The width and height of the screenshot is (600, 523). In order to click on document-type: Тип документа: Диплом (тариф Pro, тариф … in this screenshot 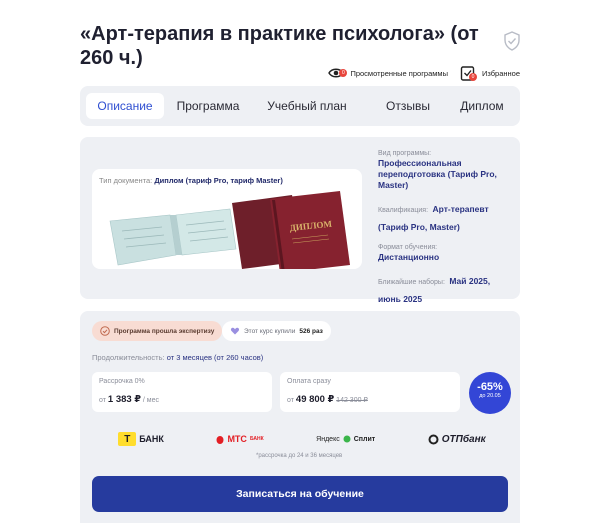, I will do `click(191, 180)`.